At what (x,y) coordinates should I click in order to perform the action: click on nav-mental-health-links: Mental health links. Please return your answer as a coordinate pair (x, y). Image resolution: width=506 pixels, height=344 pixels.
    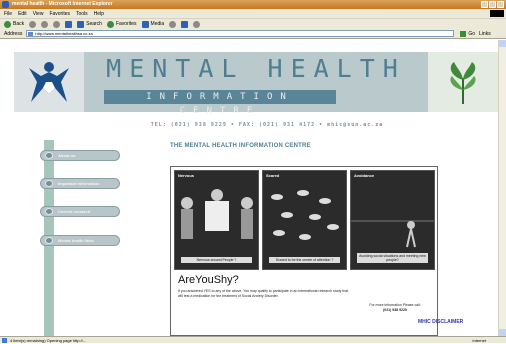
    Looking at the image, I should click on (80, 240).